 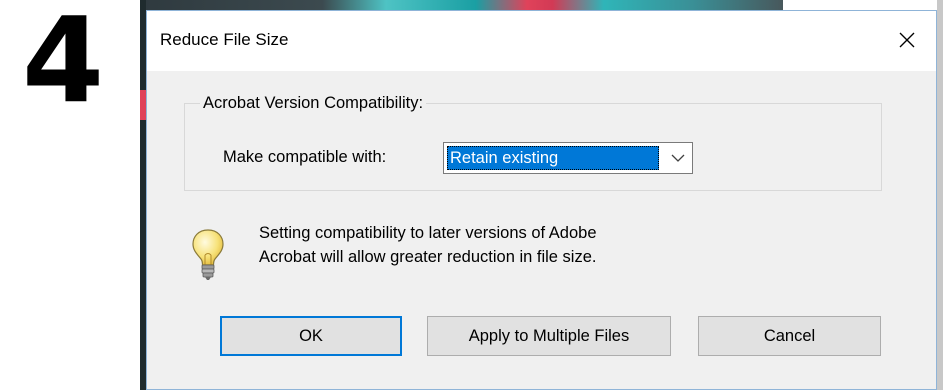 What do you see at coordinates (63, 64) in the screenshot?
I see `step-number: 4` at bounding box center [63, 64].